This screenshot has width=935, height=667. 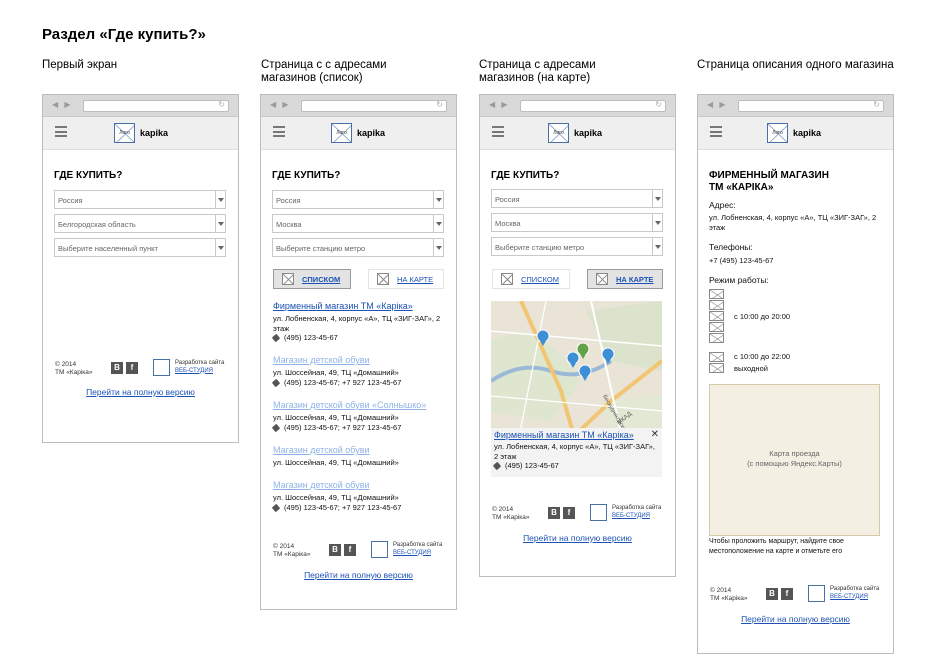 What do you see at coordinates (349, 405) in the screenshot?
I see `store-name-link: Магазин детской обуви «Солнышко»` at bounding box center [349, 405].